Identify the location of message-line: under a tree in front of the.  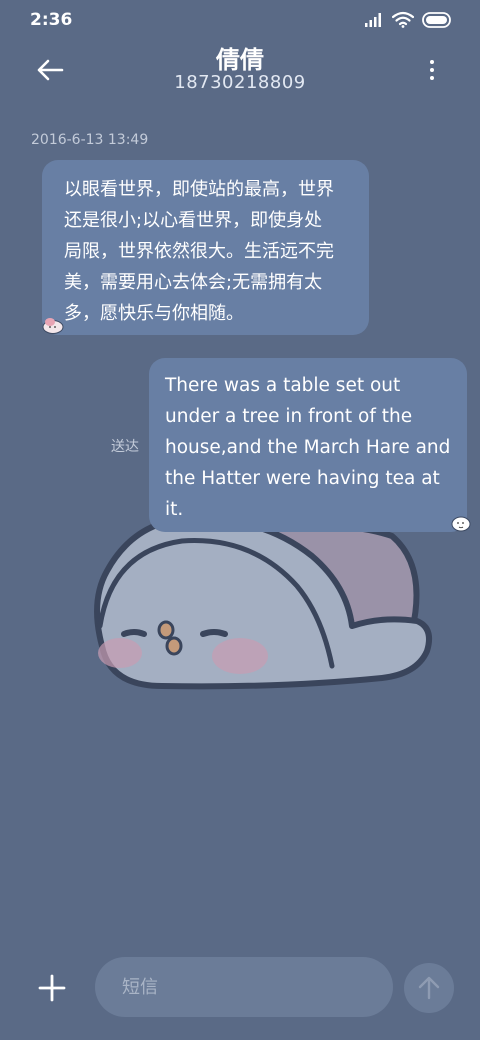
(289, 416).